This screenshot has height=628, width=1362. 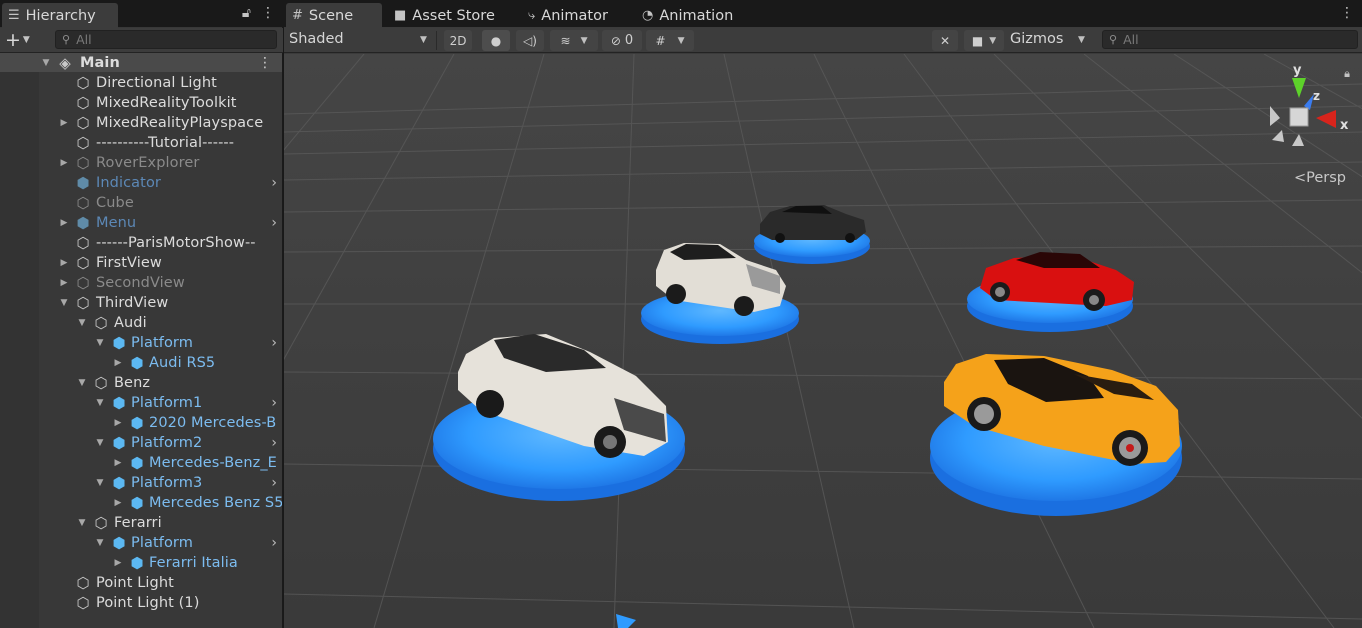 What do you see at coordinates (496, 40) in the screenshot?
I see `lighting-toggle: ●` at bounding box center [496, 40].